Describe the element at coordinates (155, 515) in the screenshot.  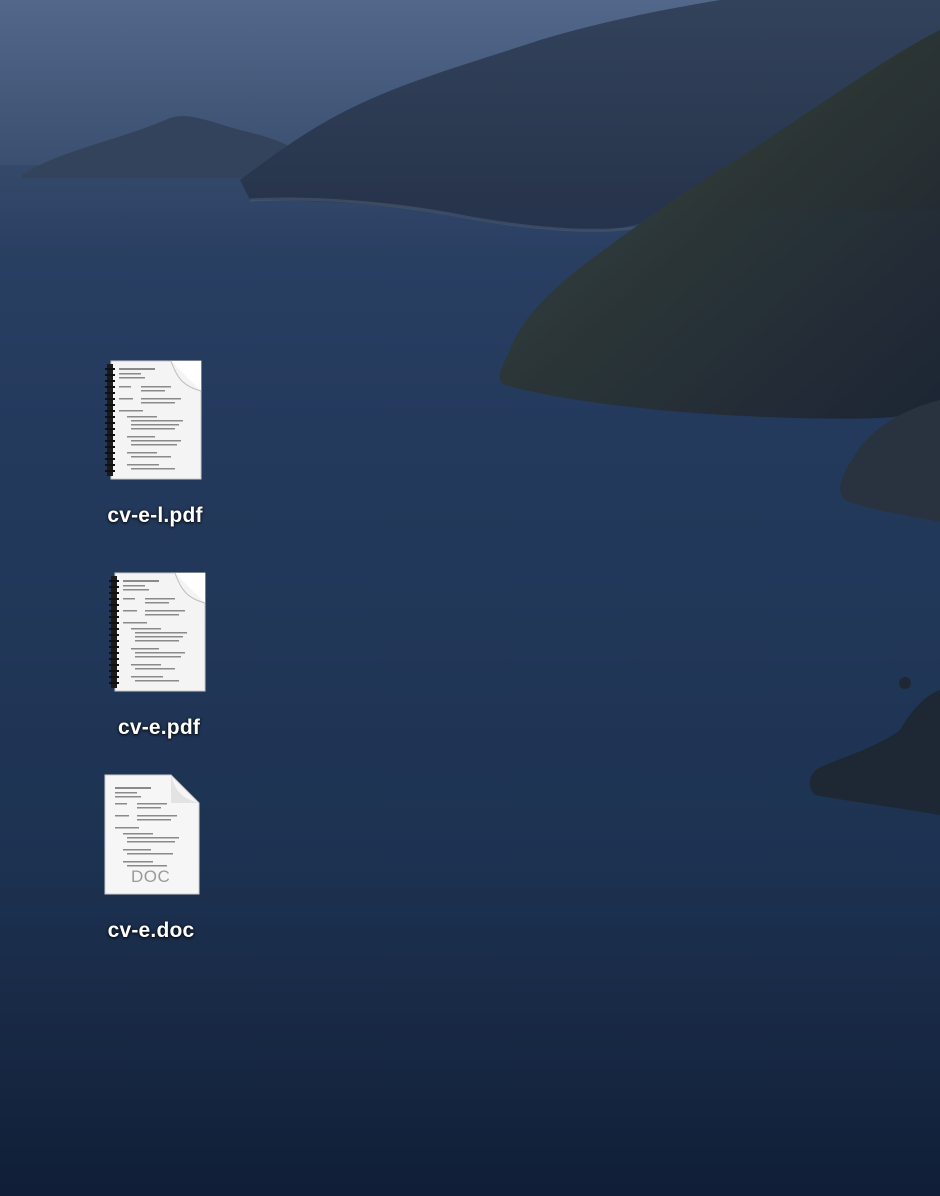
I see `desktop-icon-label: cv-e-l.pdf` at that location.